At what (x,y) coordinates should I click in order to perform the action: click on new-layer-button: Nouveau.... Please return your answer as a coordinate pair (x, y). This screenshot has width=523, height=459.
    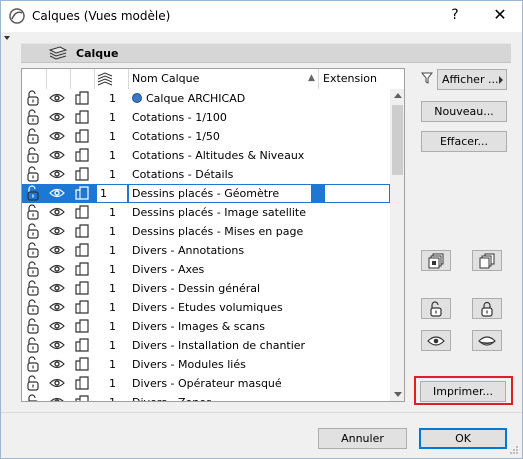
    Looking at the image, I should click on (464, 111).